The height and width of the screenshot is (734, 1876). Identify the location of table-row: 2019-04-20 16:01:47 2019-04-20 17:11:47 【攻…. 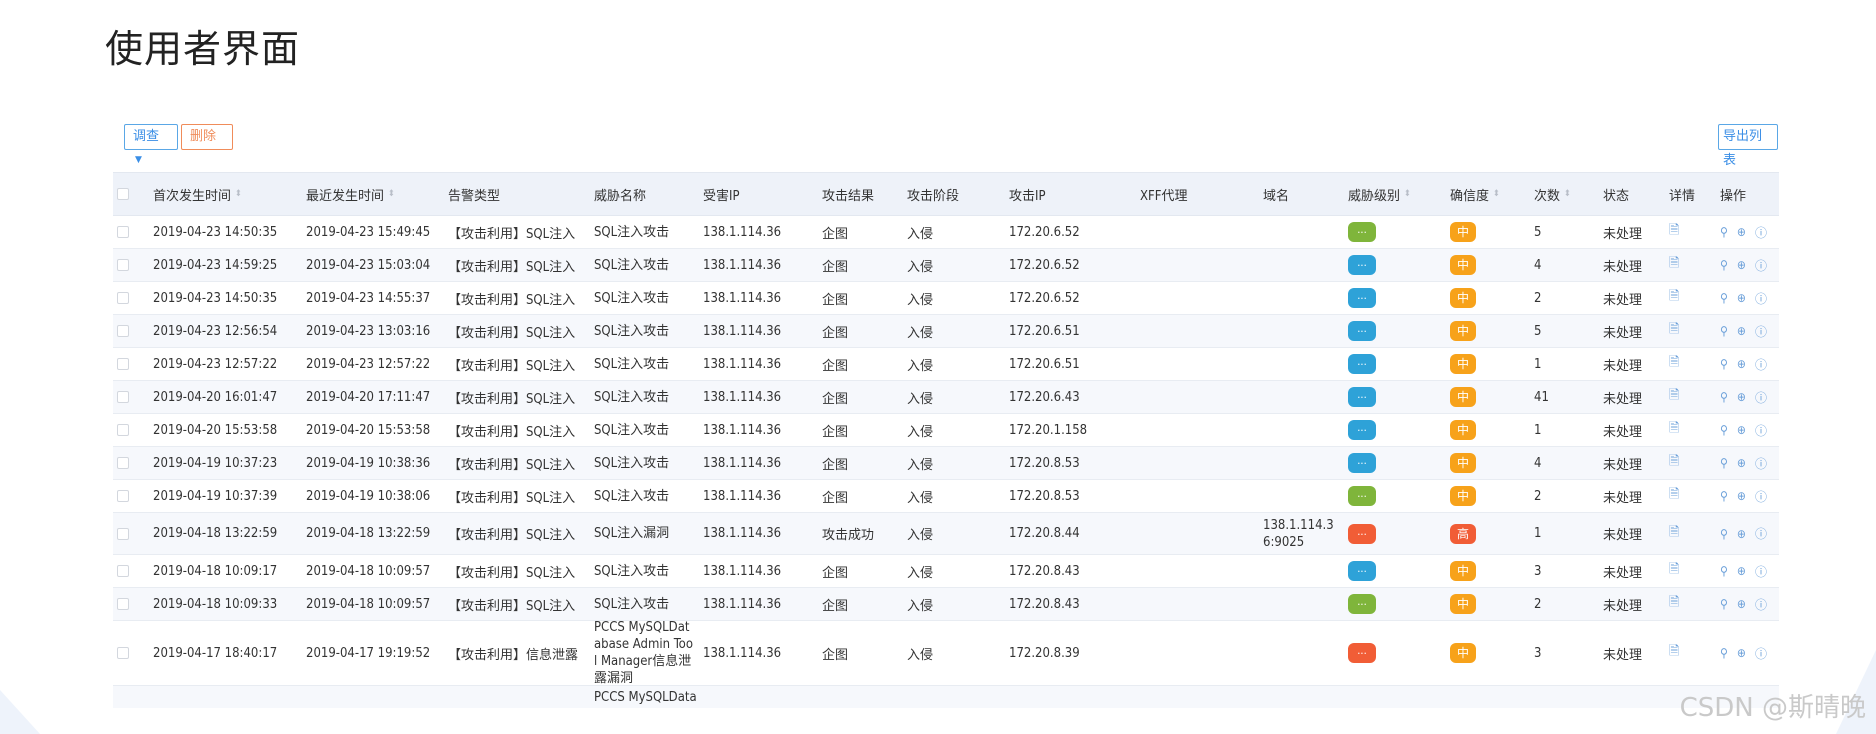
(946, 397).